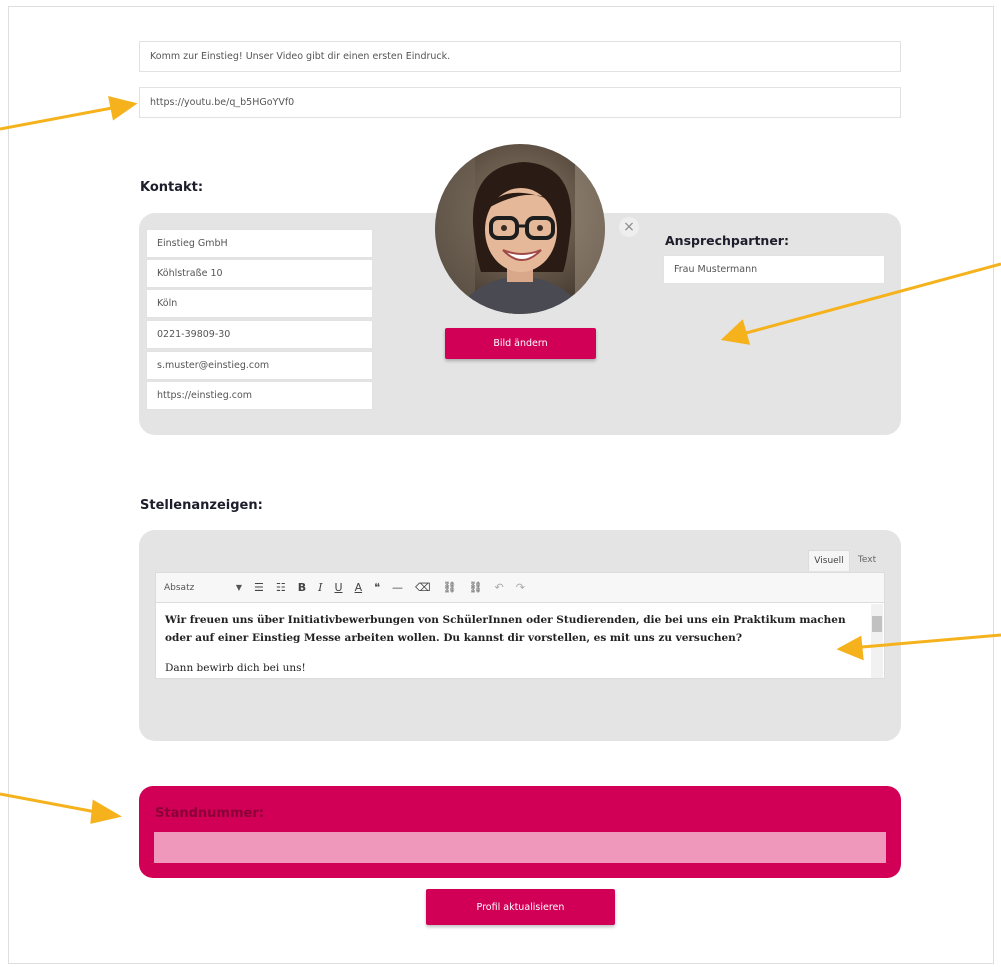 Image resolution: width=1001 pixels, height=967 pixels. What do you see at coordinates (520, 229) in the screenshot?
I see `avatar` at bounding box center [520, 229].